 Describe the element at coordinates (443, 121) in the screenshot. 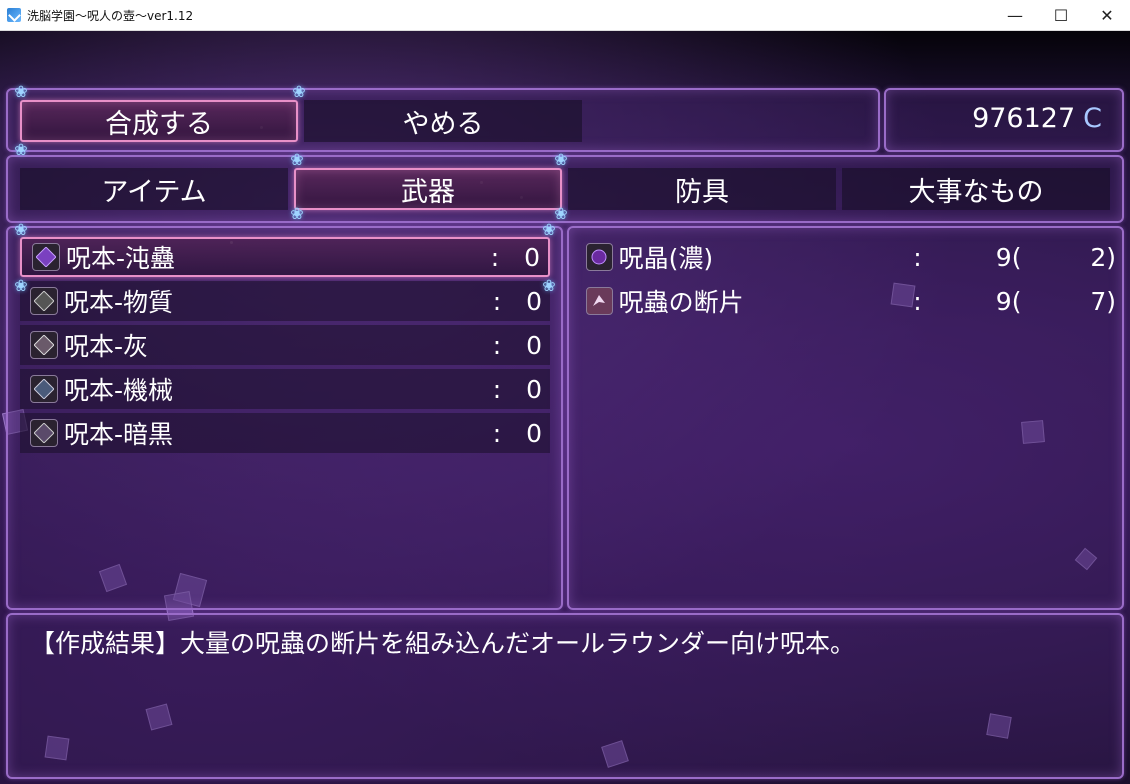

I see `cancel-button: やめる` at that location.